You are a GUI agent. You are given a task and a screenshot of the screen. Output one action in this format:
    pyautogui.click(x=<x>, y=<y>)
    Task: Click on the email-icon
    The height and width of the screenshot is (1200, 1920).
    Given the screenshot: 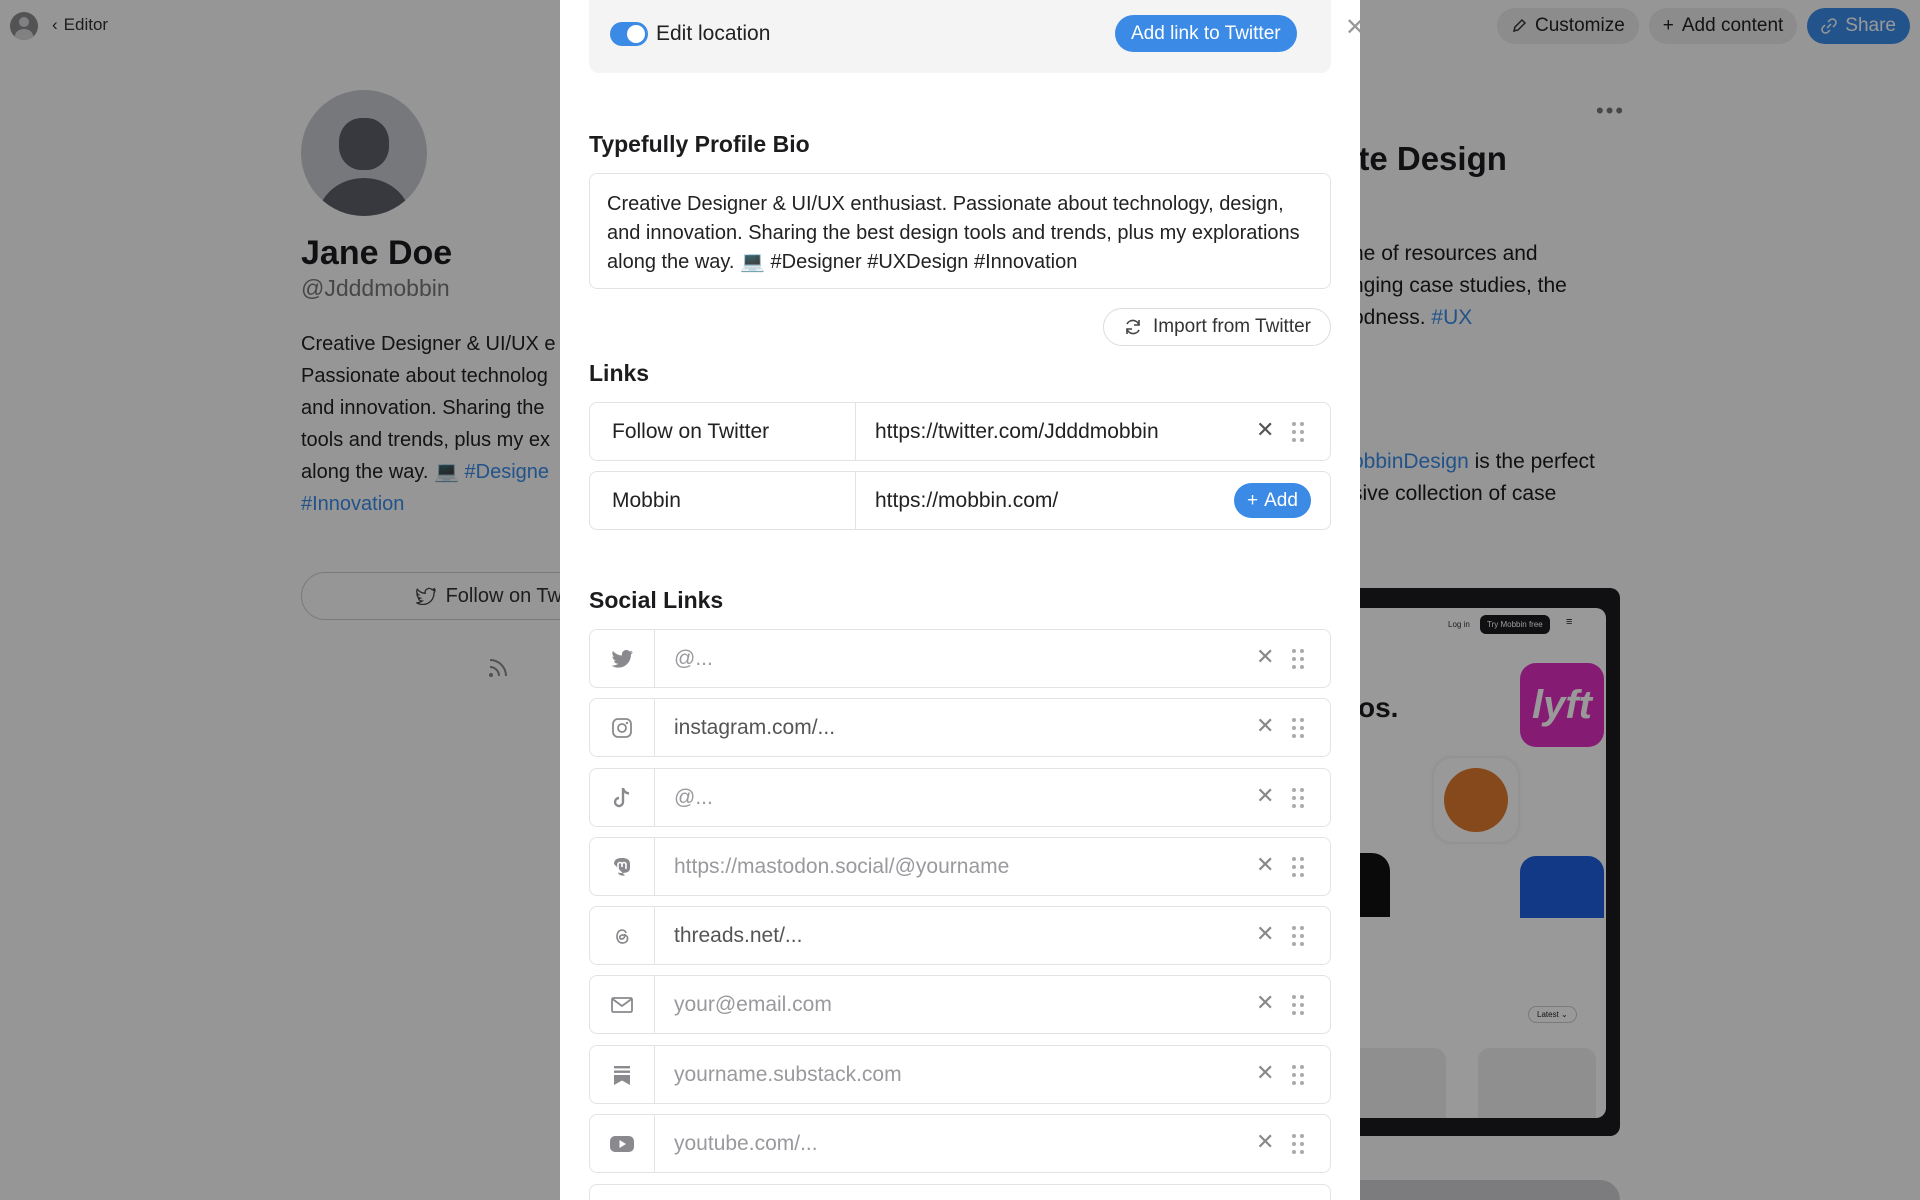 What is the action you would take?
    pyautogui.click(x=622, y=1004)
    